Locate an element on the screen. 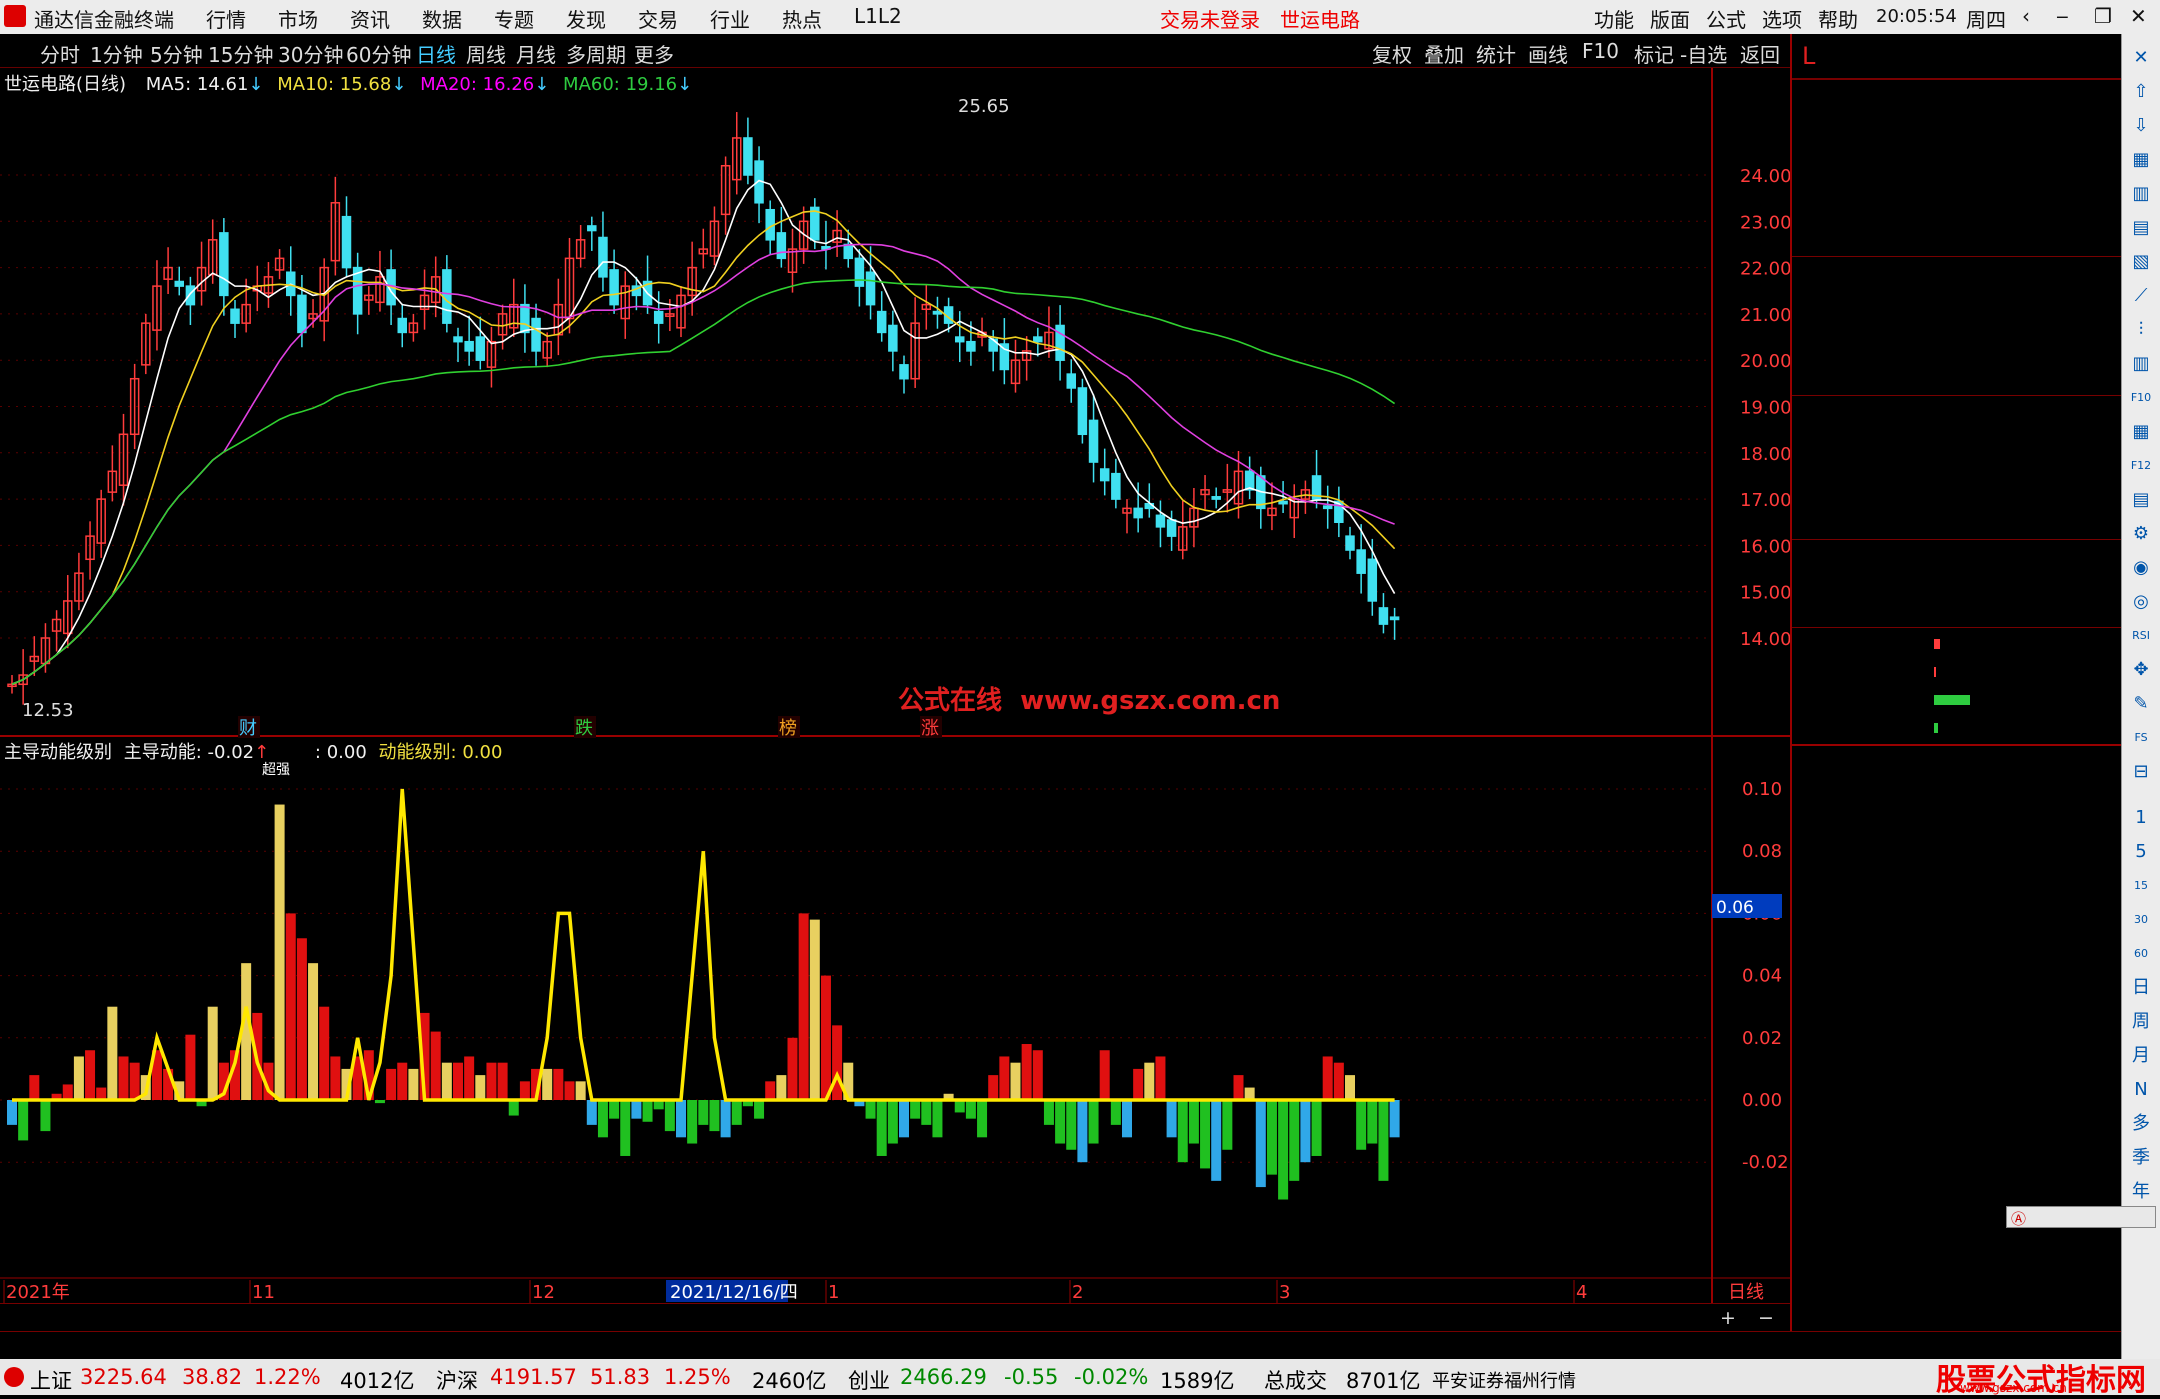 The image size is (2160, 1399). tab-多周期: 多周期 is located at coordinates (596, 53).